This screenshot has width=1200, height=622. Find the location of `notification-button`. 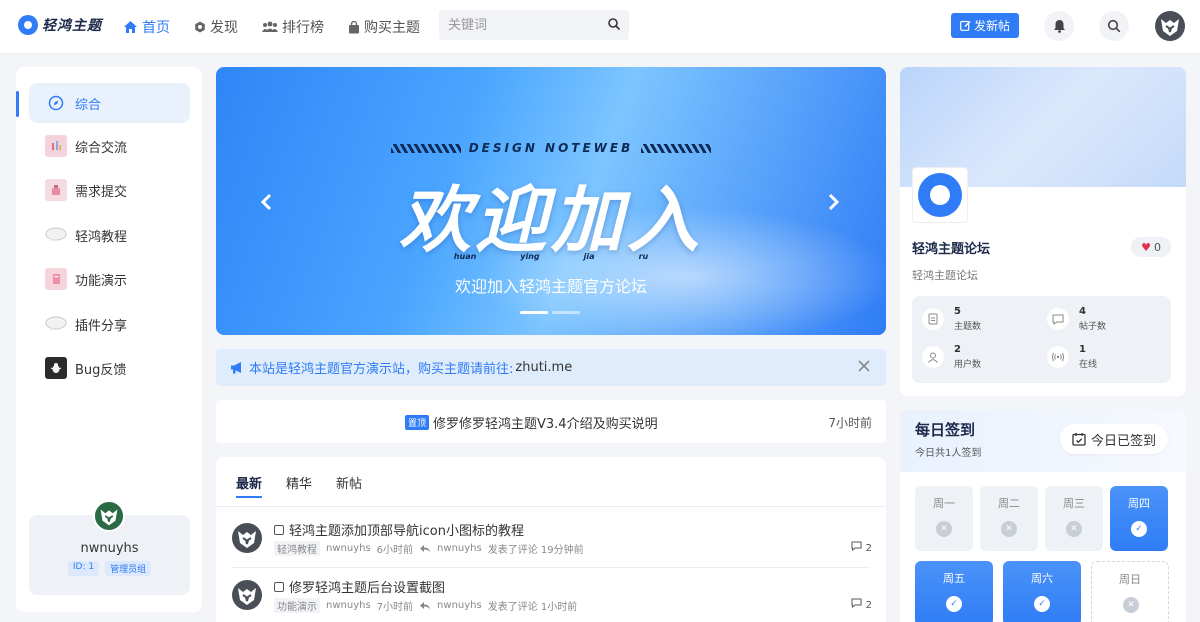

notification-button is located at coordinates (1059, 26).